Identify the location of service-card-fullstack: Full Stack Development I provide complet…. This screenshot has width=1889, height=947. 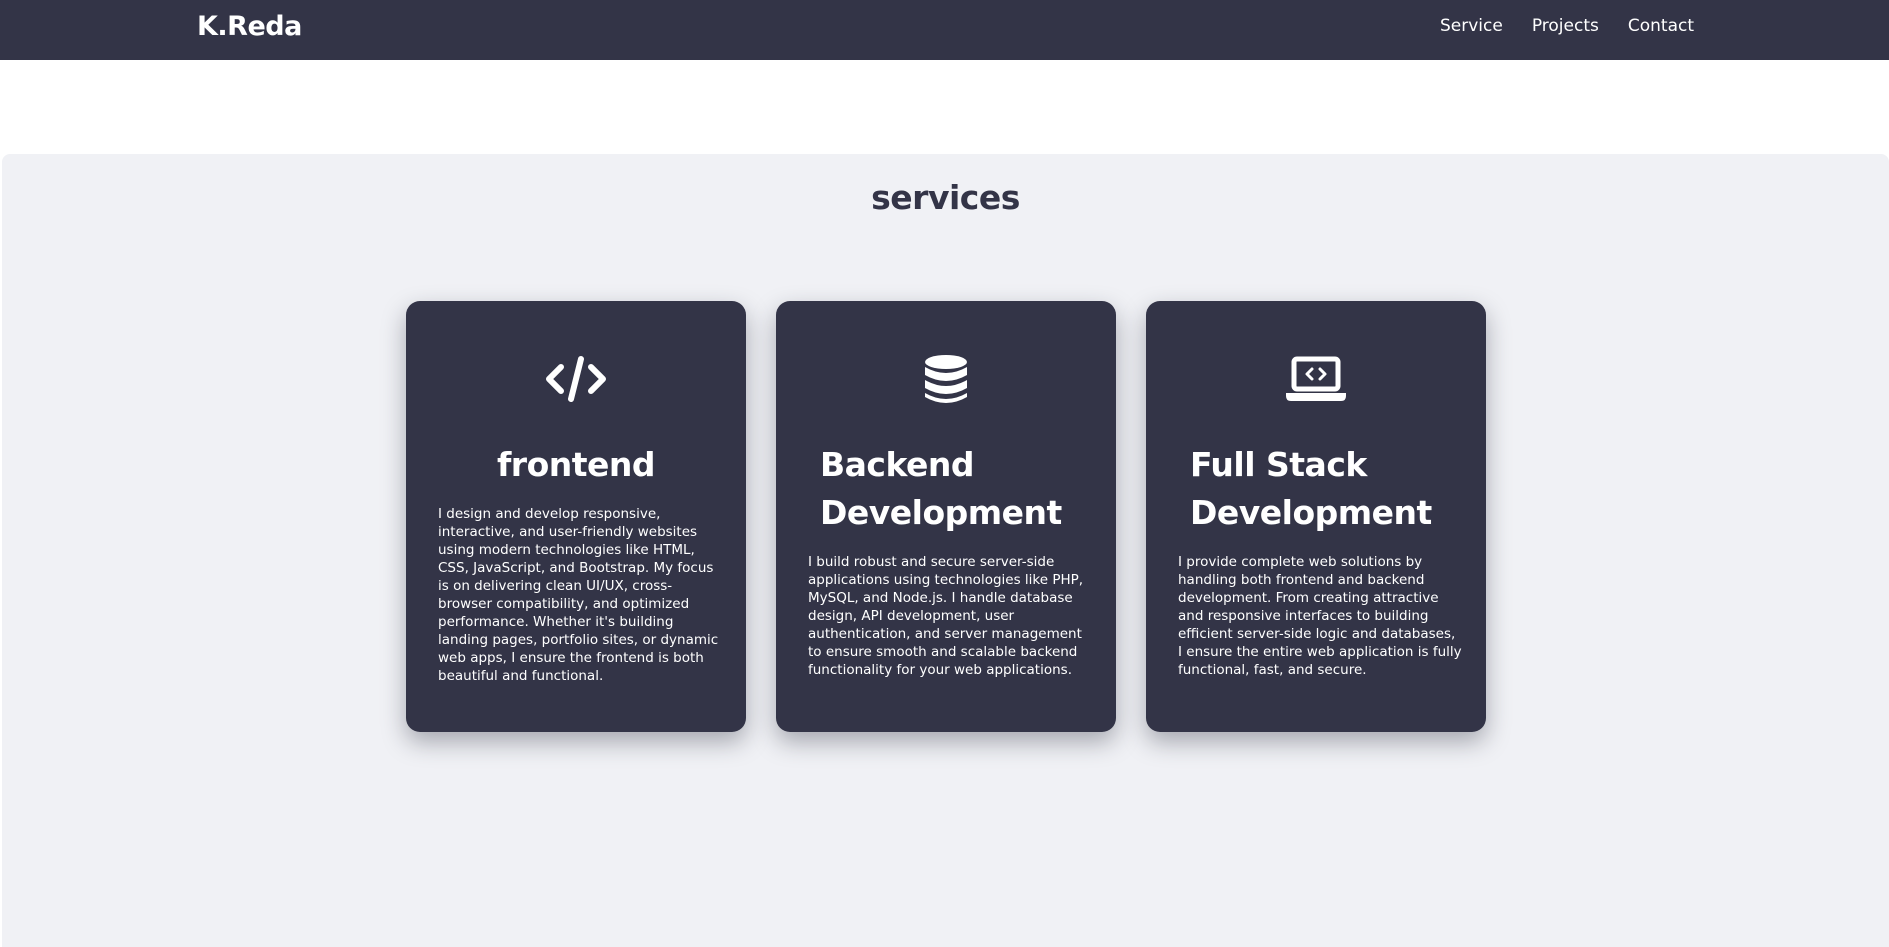
(1316, 516).